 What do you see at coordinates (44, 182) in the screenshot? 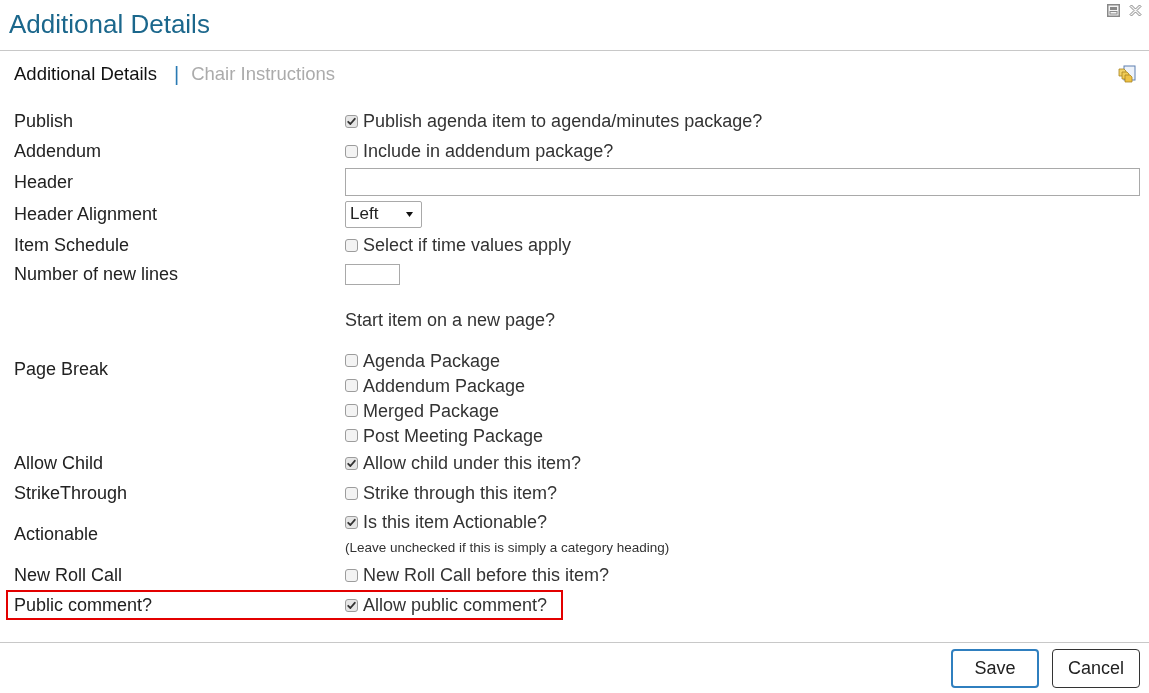
I see `field-label: Header` at bounding box center [44, 182].